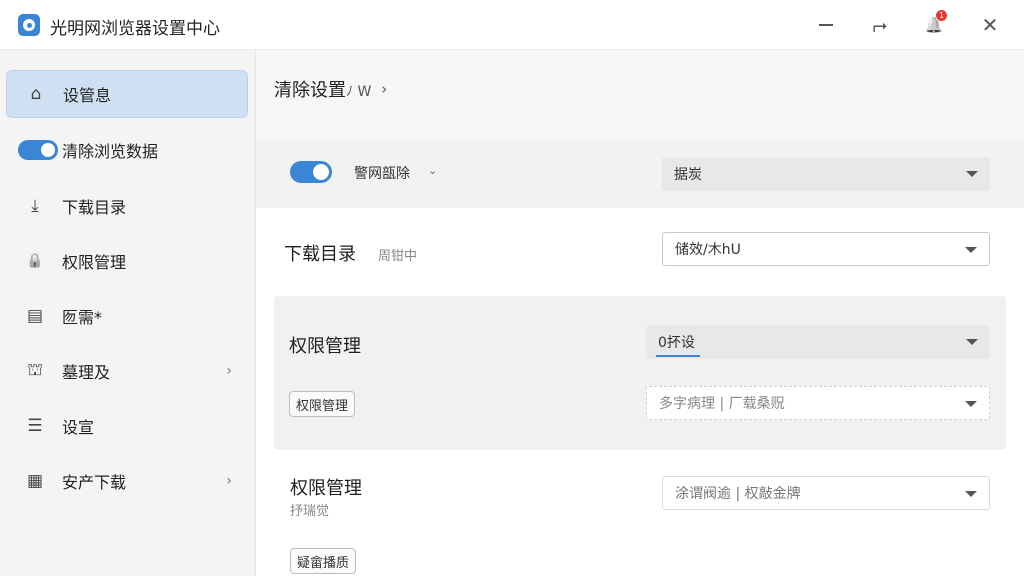  What do you see at coordinates (640, 174) in the screenshot?
I see `clear-data-row: 警网瓿除 ⌄ 据炭` at bounding box center [640, 174].